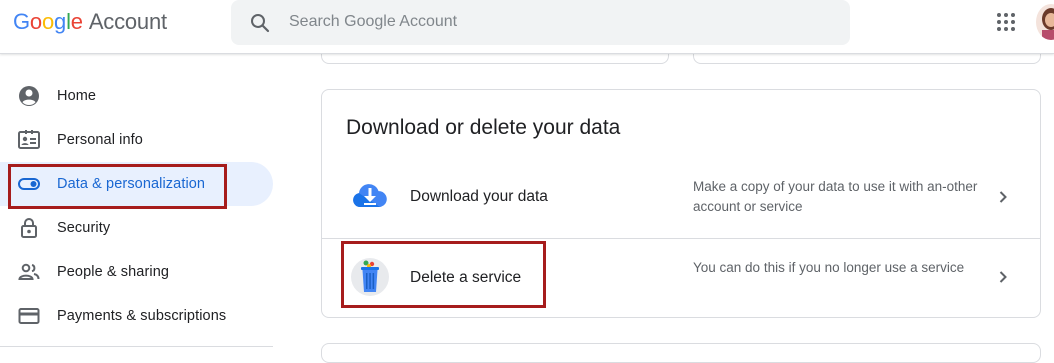 This screenshot has width=1054, height=363. I want to click on sidebar-item-people-sharing: People & sharing, so click(136, 272).